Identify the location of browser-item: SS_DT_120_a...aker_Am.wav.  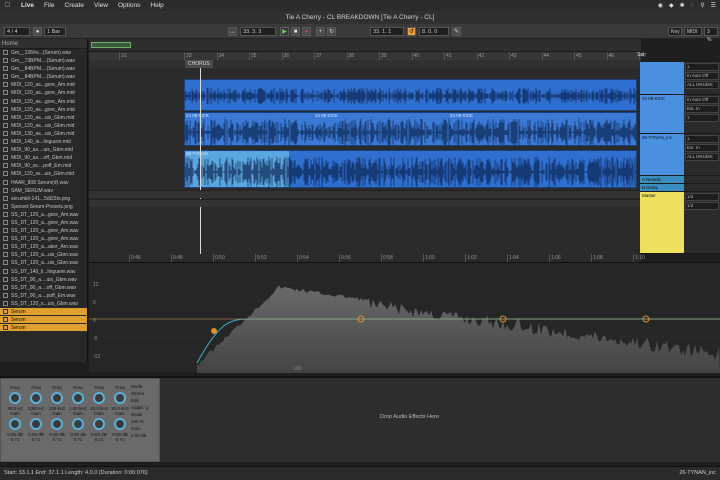
(43, 247).